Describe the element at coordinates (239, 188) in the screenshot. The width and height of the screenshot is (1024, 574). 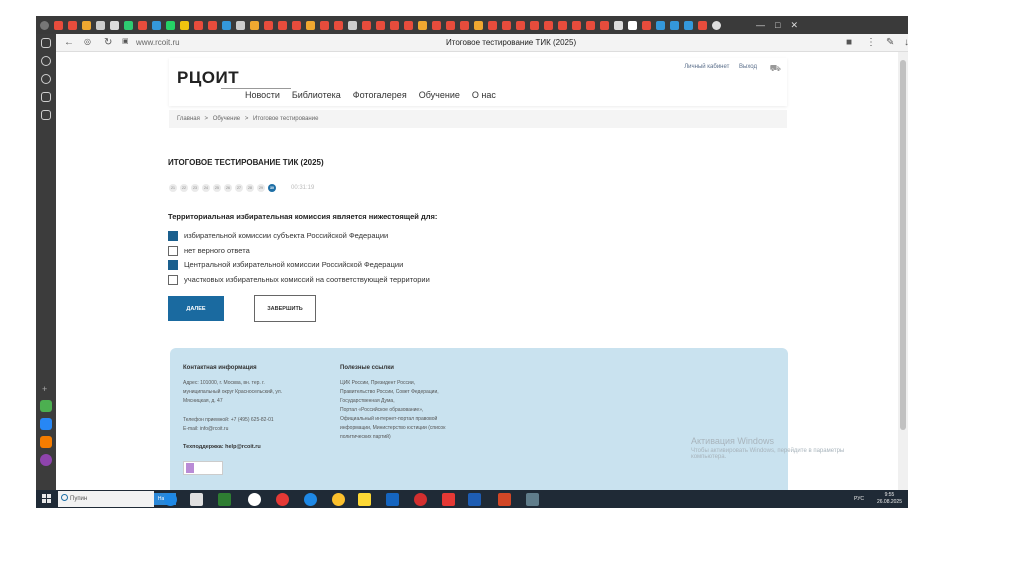
I see `question-number: 27` at that location.